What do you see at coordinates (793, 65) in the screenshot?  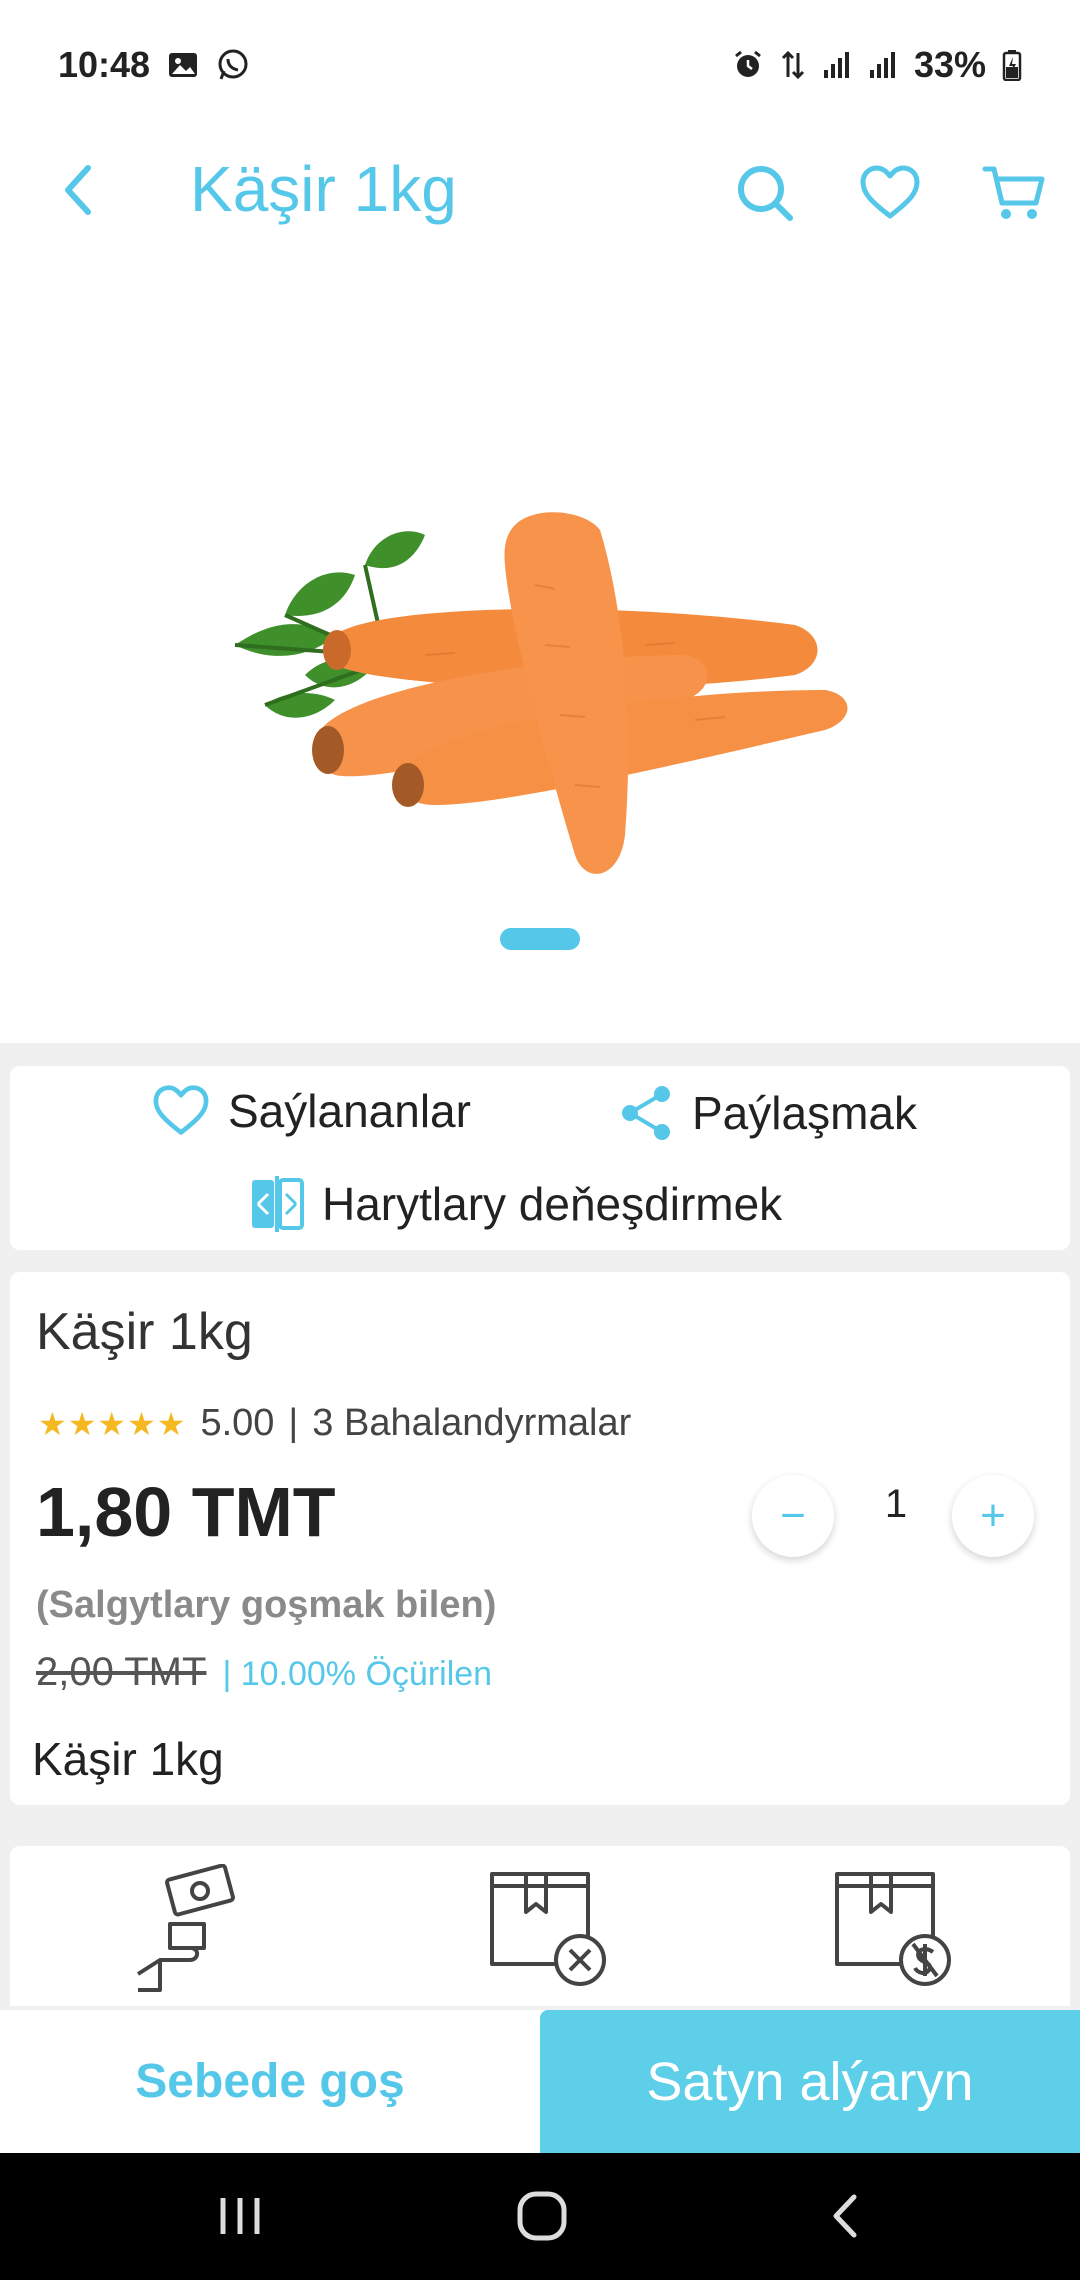 I see `data-transfer-icon` at bounding box center [793, 65].